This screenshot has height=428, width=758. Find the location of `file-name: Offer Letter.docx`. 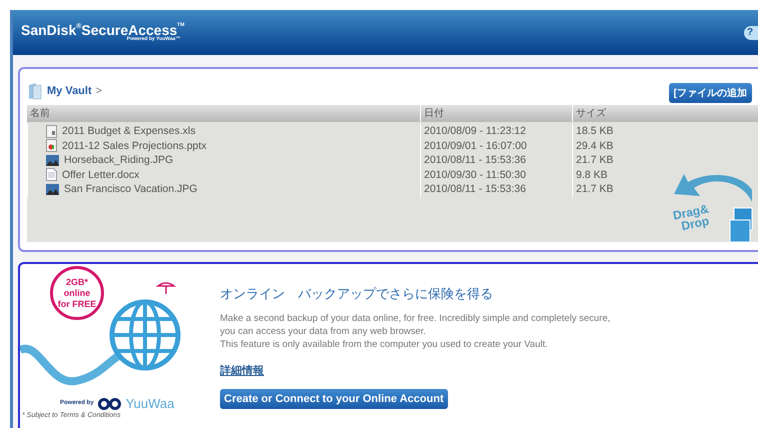

file-name: Offer Letter.docx is located at coordinates (101, 175).